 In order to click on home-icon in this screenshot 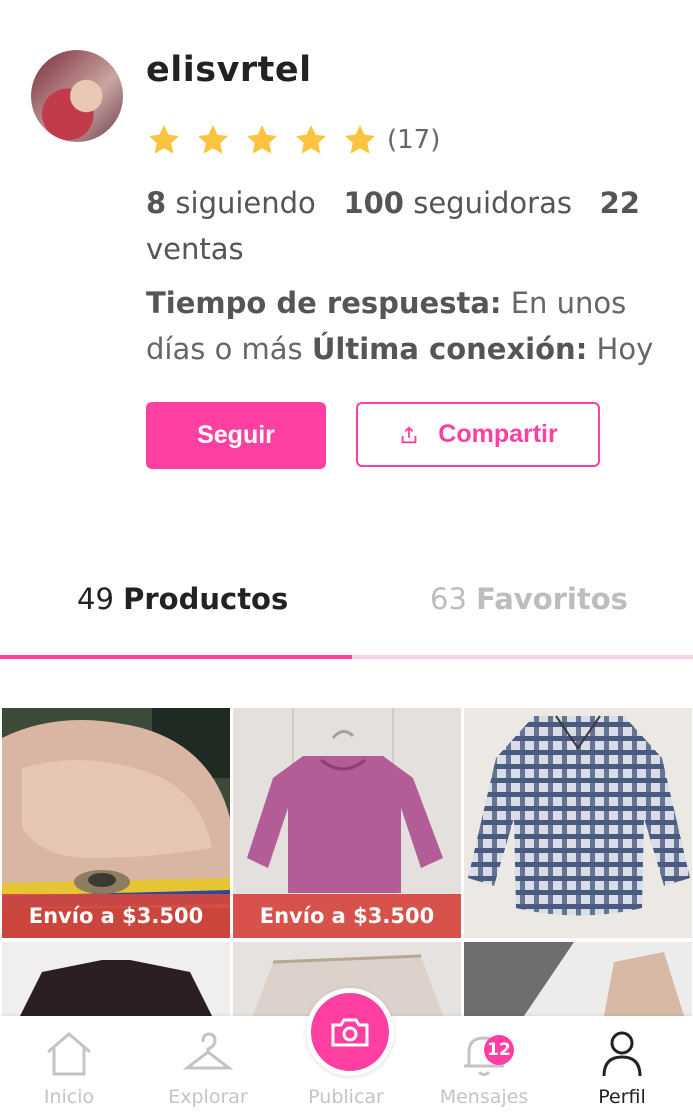, I will do `click(69, 1054)`.